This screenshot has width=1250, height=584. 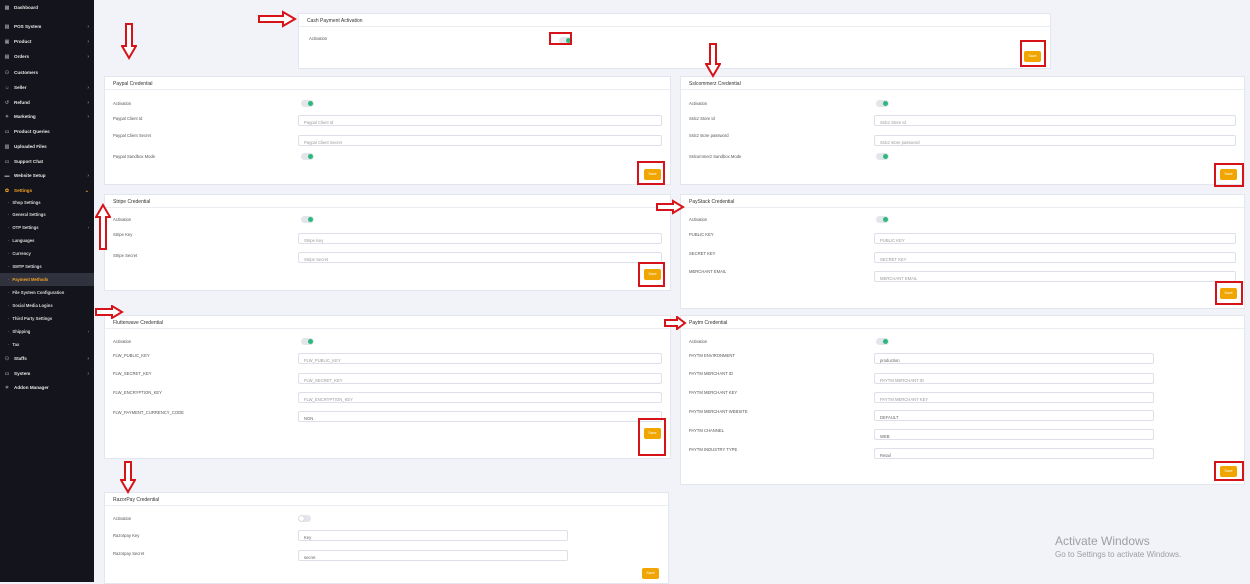 What do you see at coordinates (480, 358) in the screenshot?
I see `flw-public-key-input: FLW_PUBLIC_KEY` at bounding box center [480, 358].